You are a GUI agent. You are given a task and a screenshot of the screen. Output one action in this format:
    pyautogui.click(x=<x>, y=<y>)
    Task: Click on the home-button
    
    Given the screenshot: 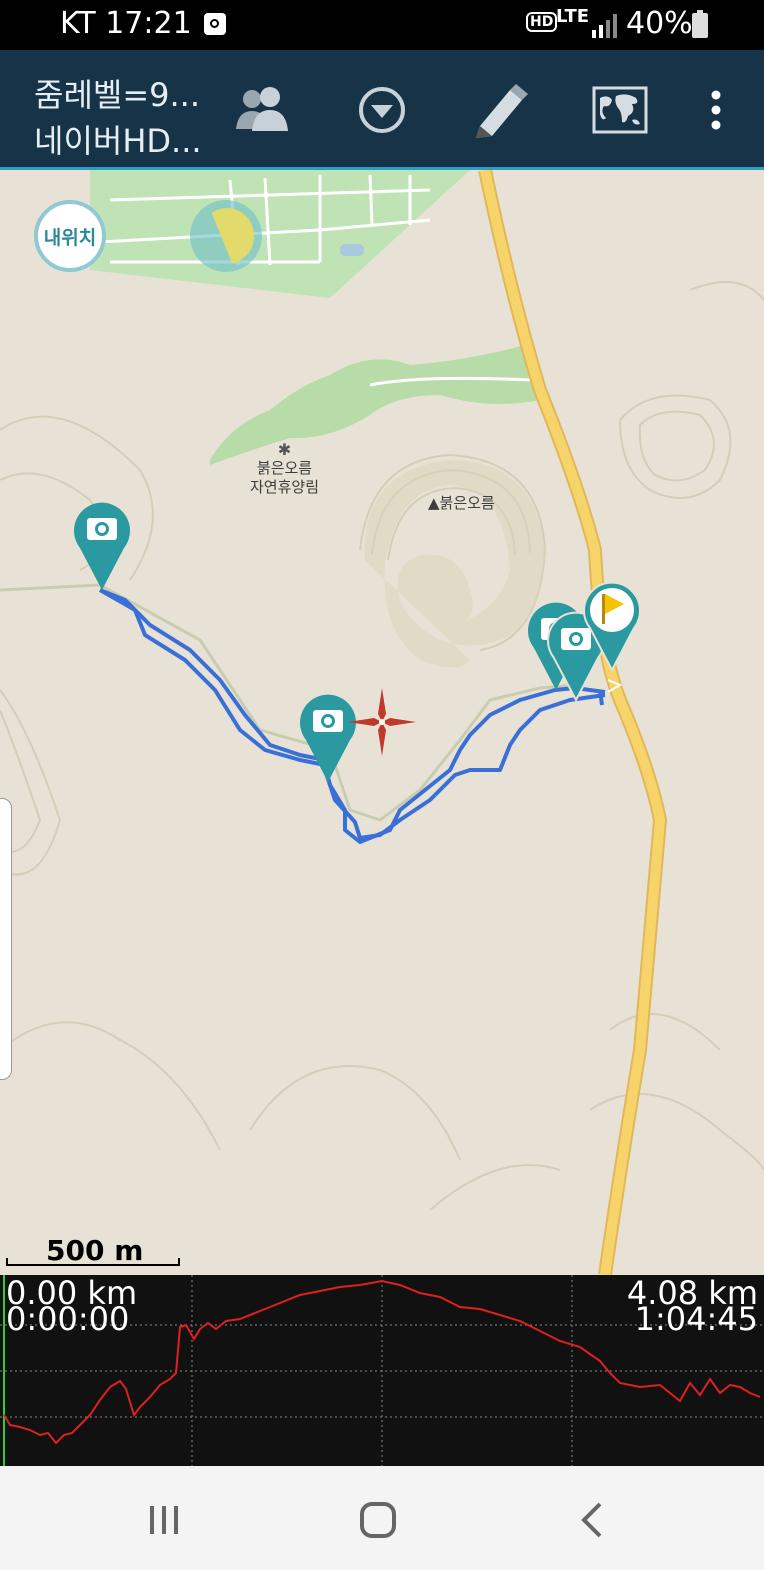 What is the action you would take?
    pyautogui.click(x=378, y=1520)
    